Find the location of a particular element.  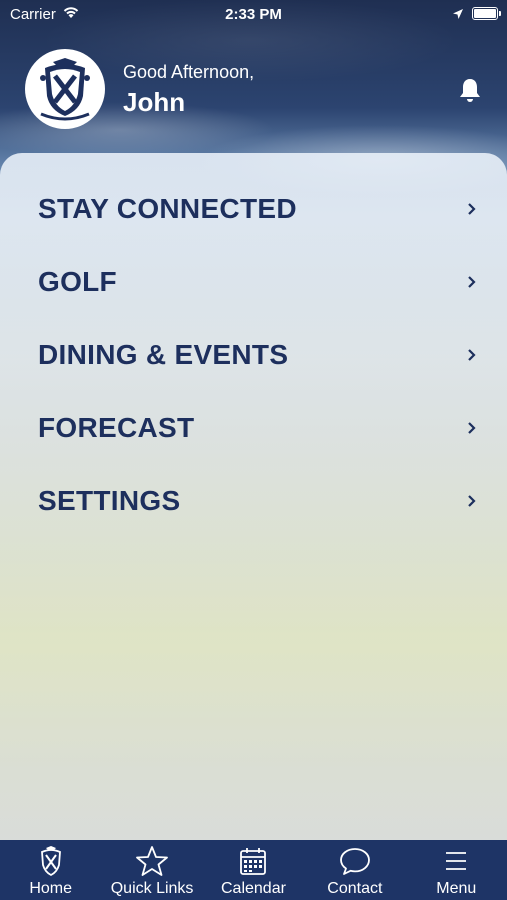

location-arrow-icon is located at coordinates (458, 15).